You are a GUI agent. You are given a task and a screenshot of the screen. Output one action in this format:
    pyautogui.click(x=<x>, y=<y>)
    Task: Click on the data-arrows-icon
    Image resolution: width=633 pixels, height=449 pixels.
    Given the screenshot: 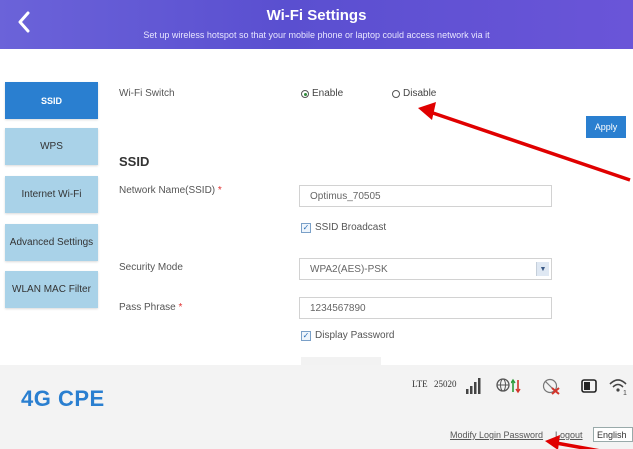 What is the action you would take?
    pyautogui.click(x=516, y=386)
    